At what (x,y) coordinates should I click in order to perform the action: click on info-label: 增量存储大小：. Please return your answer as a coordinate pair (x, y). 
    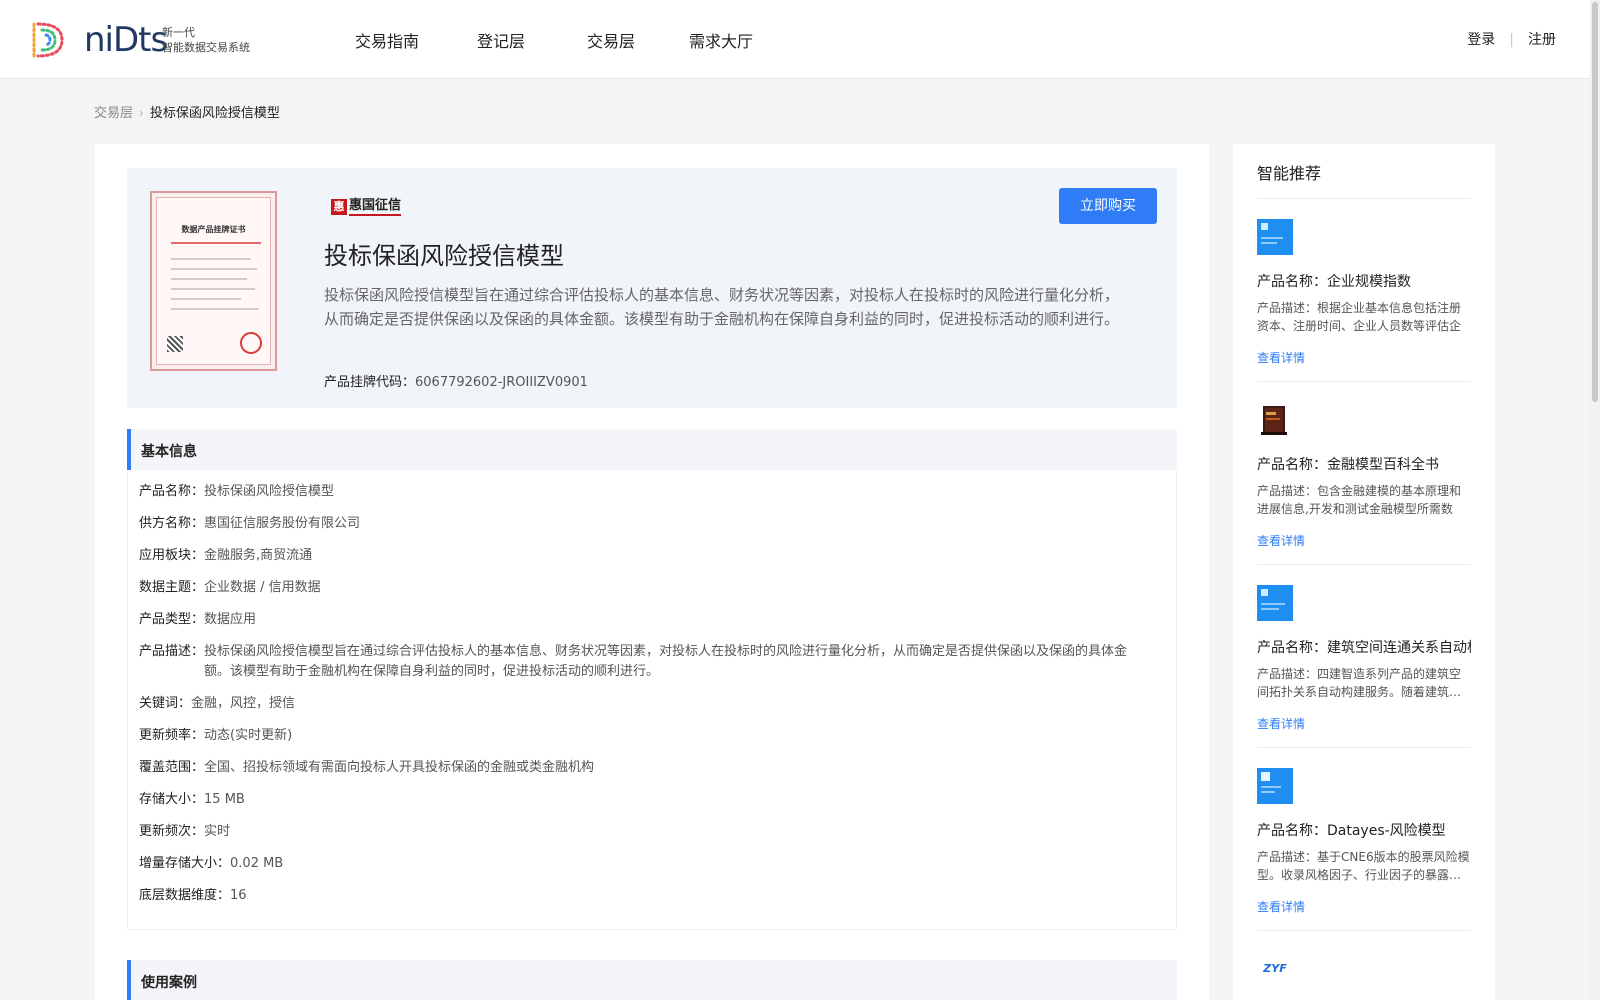
    Looking at the image, I should click on (185, 863).